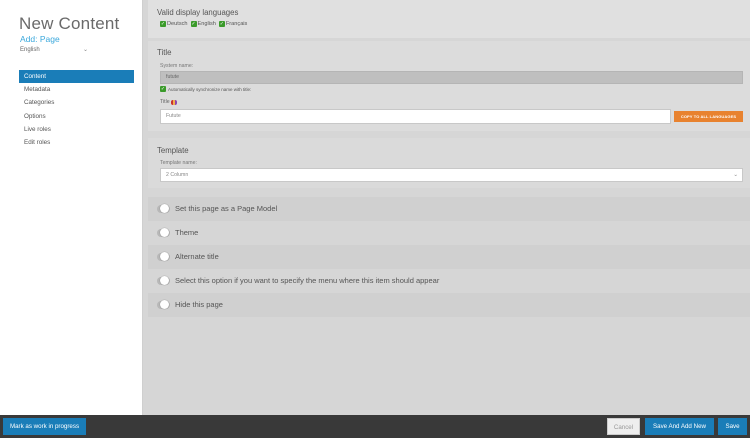 This screenshot has width=750, height=438. What do you see at coordinates (164, 52) in the screenshot?
I see `title-heading: Title` at bounding box center [164, 52].